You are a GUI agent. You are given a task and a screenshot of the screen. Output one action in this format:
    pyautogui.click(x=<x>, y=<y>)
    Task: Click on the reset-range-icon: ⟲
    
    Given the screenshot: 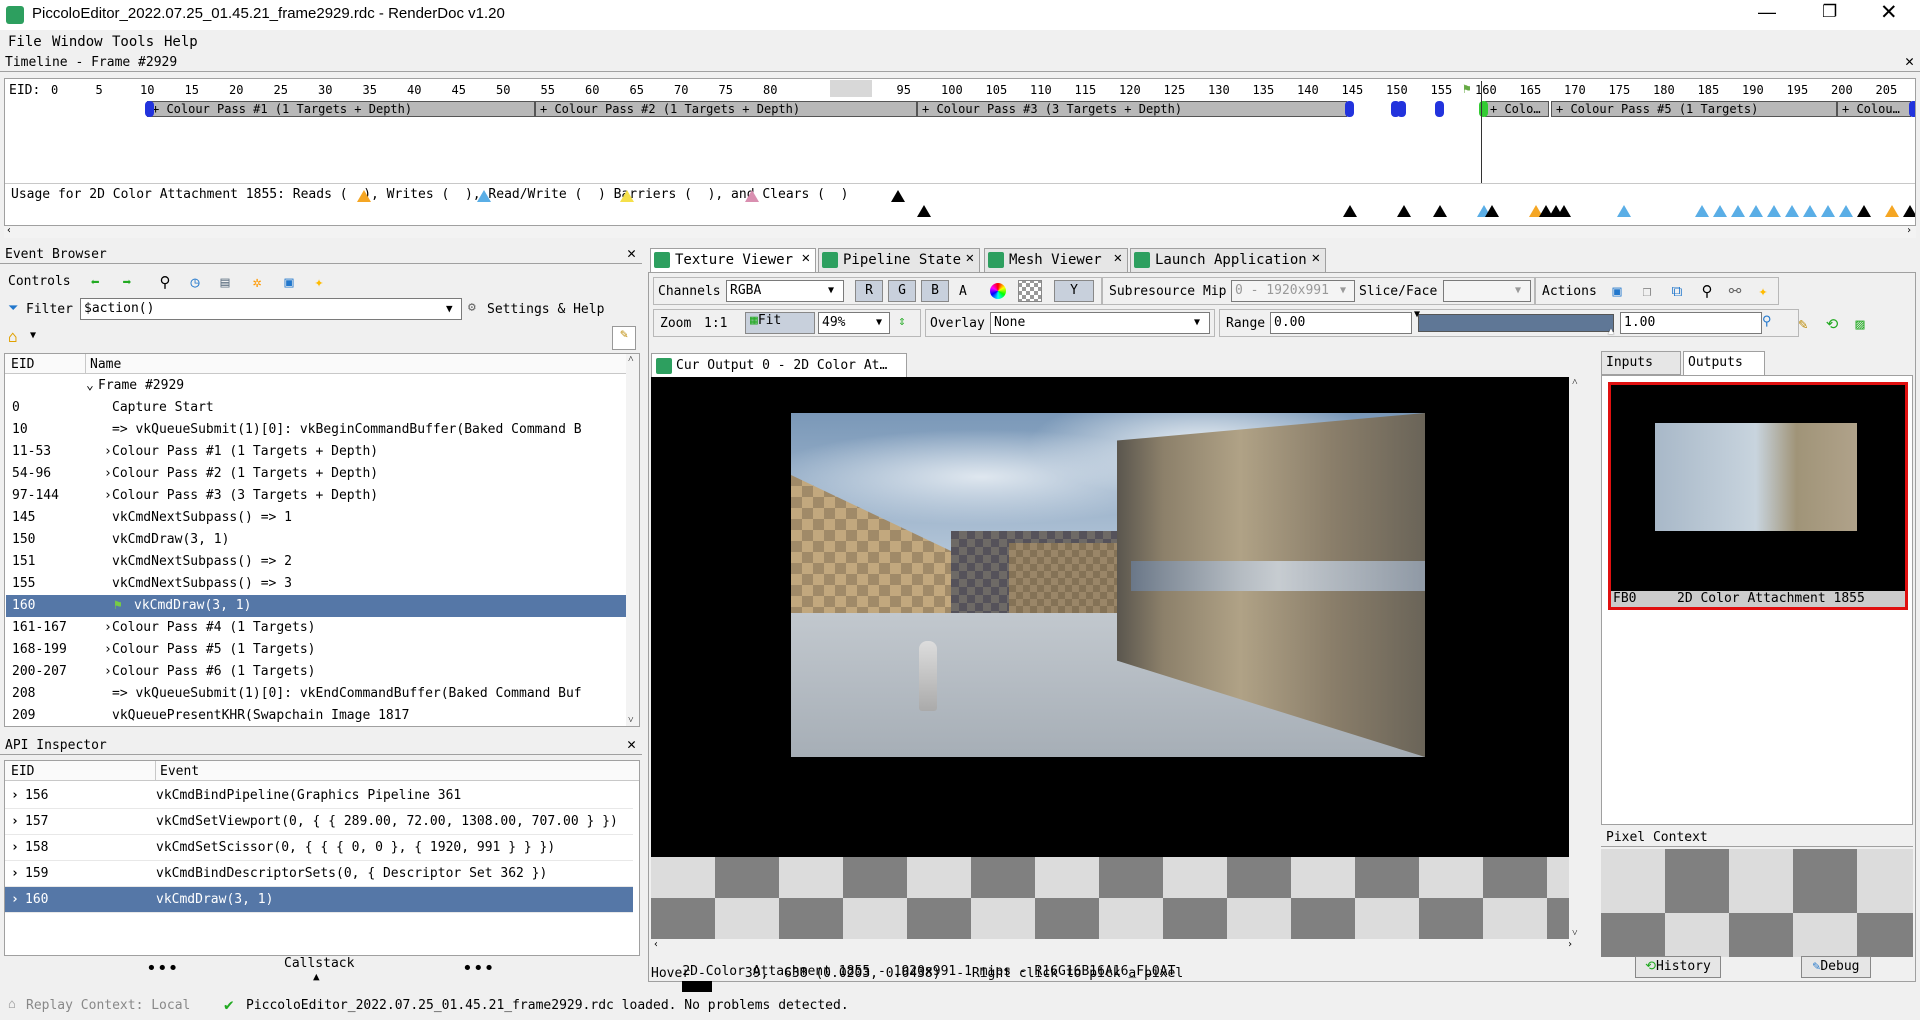 What is the action you would take?
    pyautogui.click(x=1832, y=324)
    